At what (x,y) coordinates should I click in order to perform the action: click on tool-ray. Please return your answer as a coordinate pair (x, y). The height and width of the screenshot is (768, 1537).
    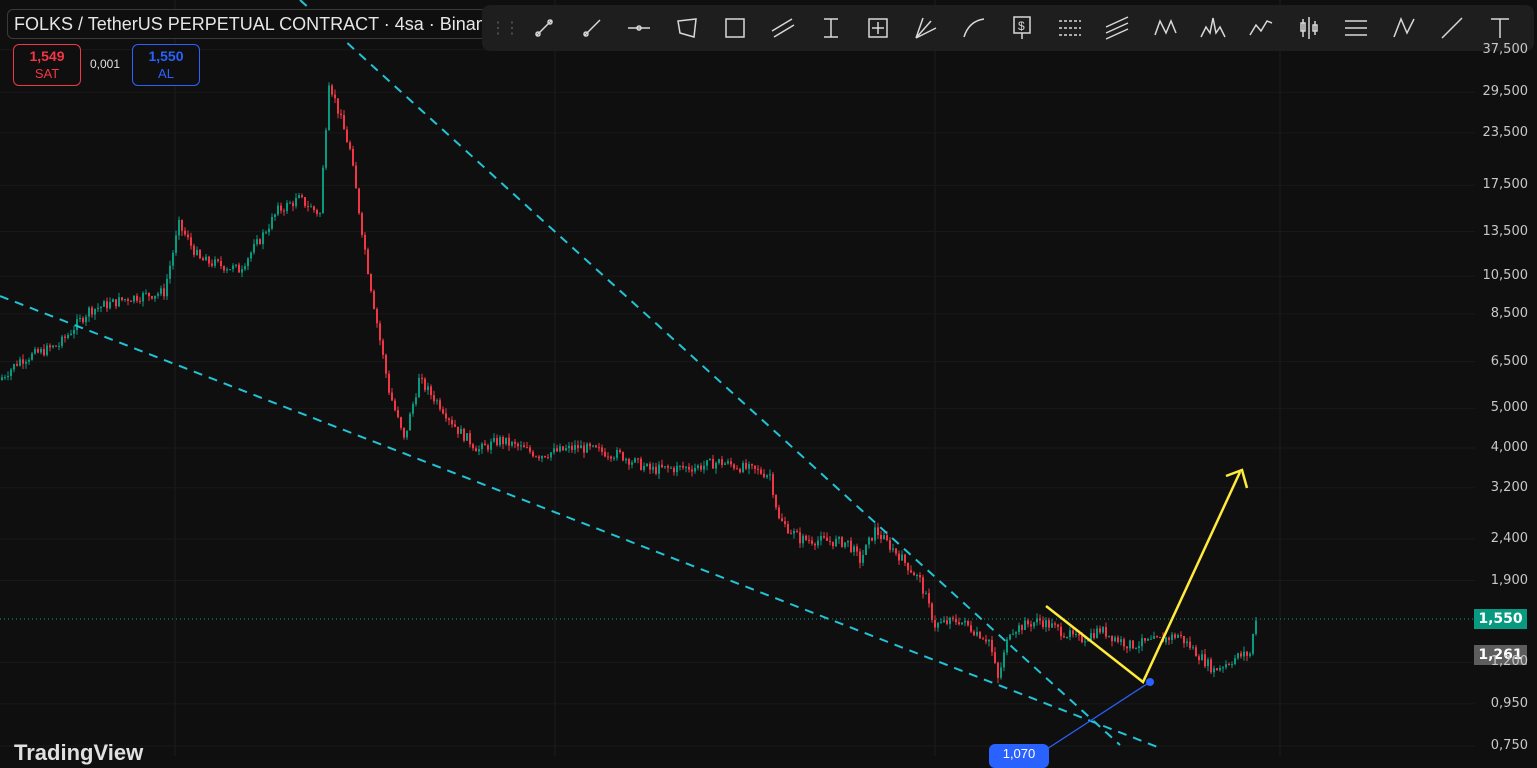
    Looking at the image, I should click on (592, 28).